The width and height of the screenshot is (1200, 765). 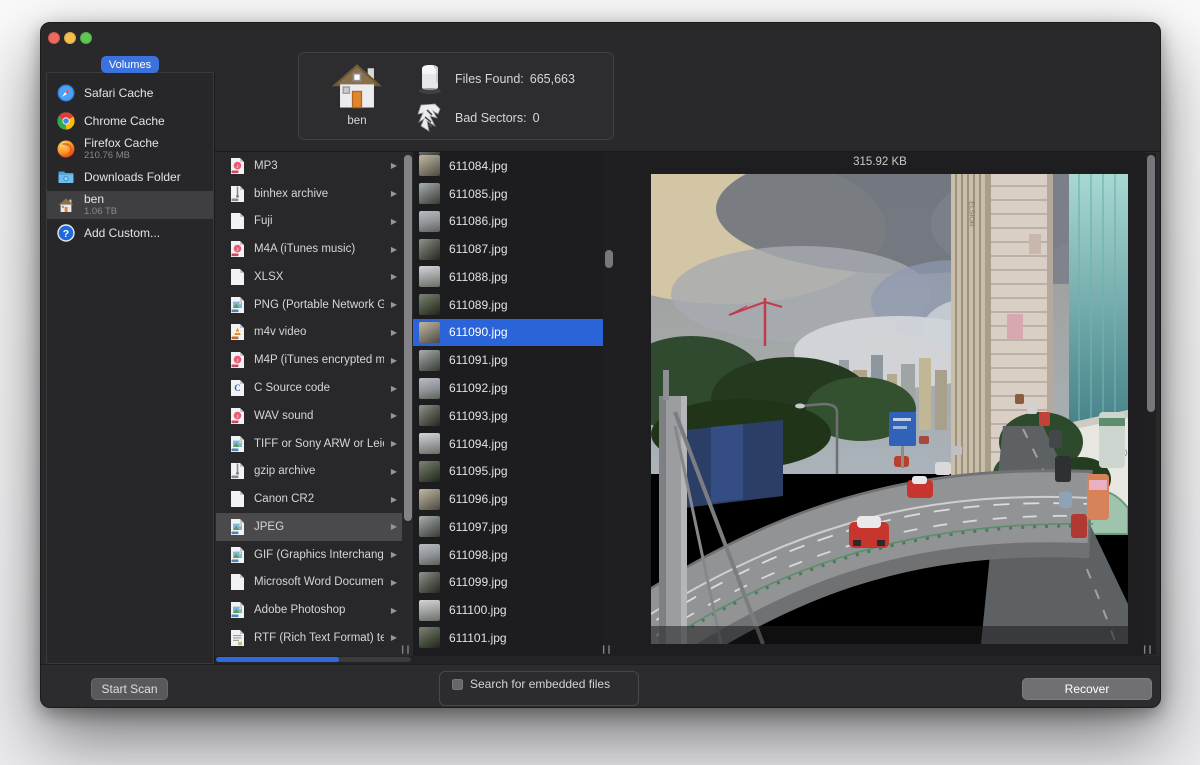 I want to click on file-name: 611089.jpg, so click(x=478, y=304).